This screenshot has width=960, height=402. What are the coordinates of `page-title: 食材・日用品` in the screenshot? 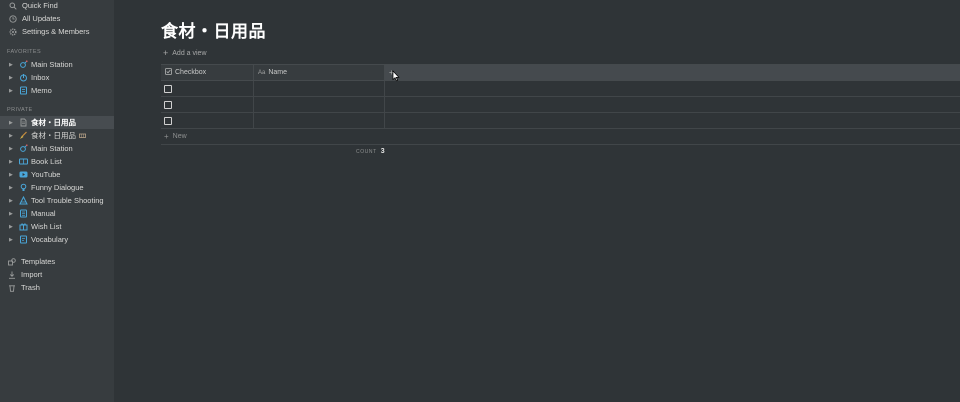 It's located at (213, 29).